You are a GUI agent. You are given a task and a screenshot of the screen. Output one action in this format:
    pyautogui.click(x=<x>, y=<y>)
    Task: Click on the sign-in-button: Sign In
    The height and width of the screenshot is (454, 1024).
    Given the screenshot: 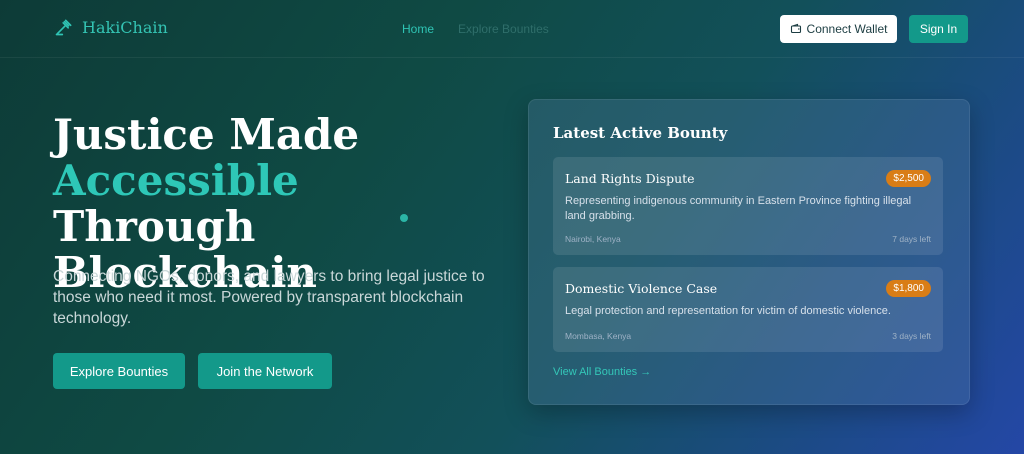 What is the action you would take?
    pyautogui.click(x=938, y=29)
    